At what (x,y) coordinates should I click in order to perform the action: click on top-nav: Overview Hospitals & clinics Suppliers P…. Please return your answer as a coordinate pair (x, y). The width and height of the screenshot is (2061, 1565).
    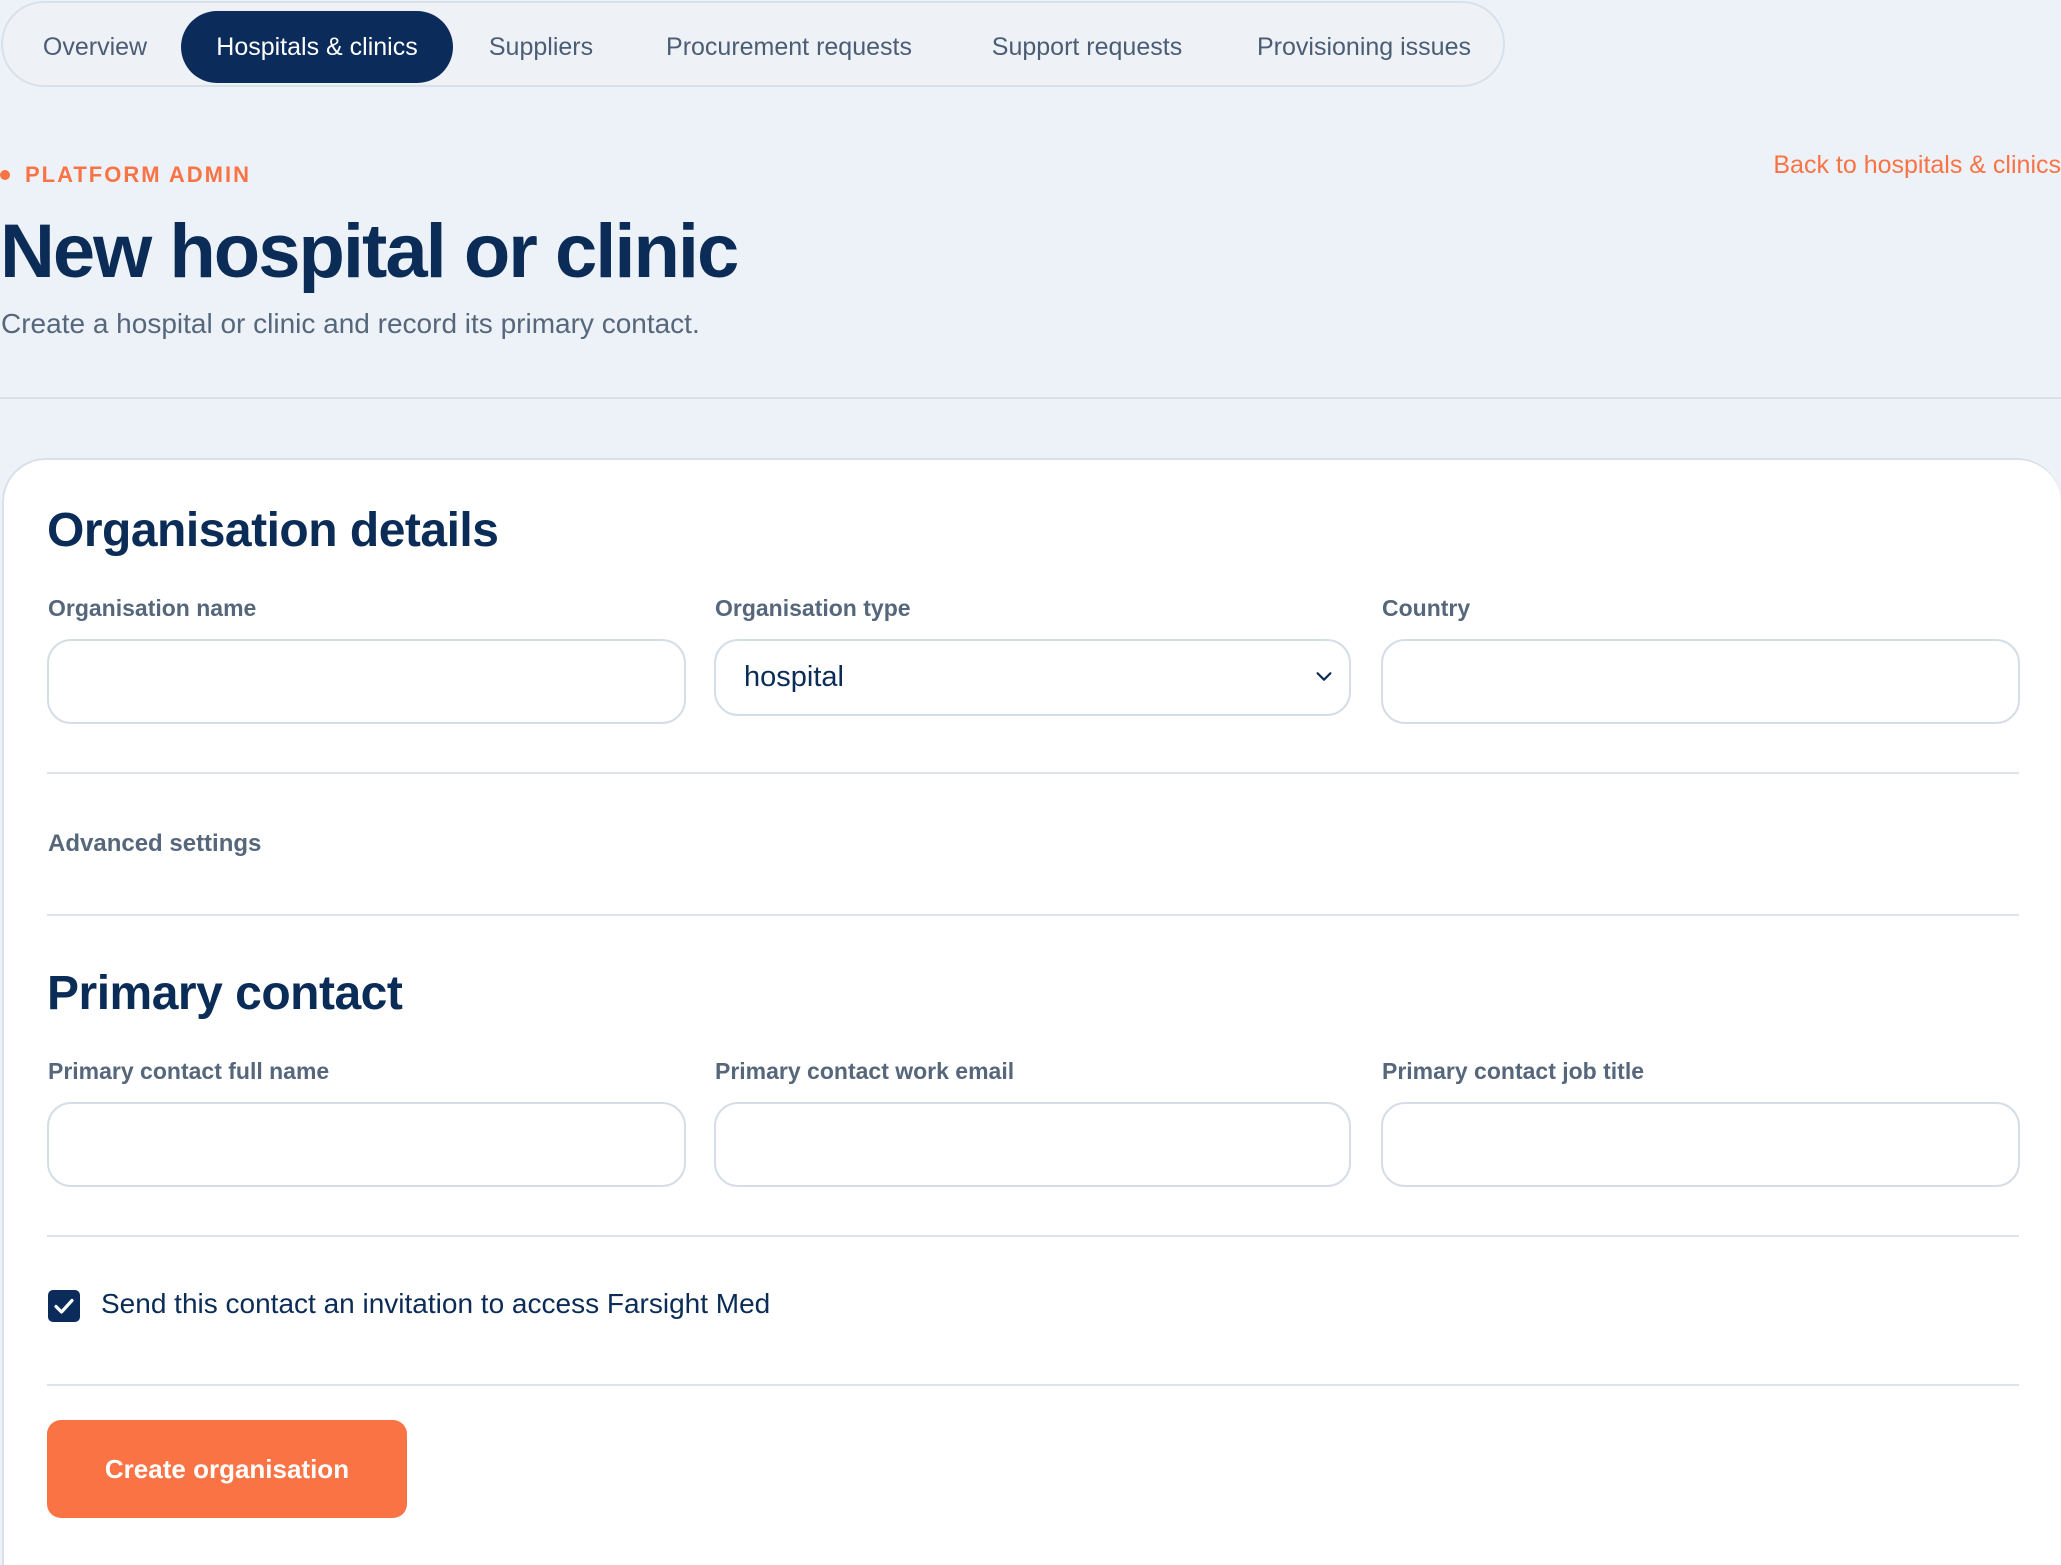
    Looking at the image, I should click on (753, 44).